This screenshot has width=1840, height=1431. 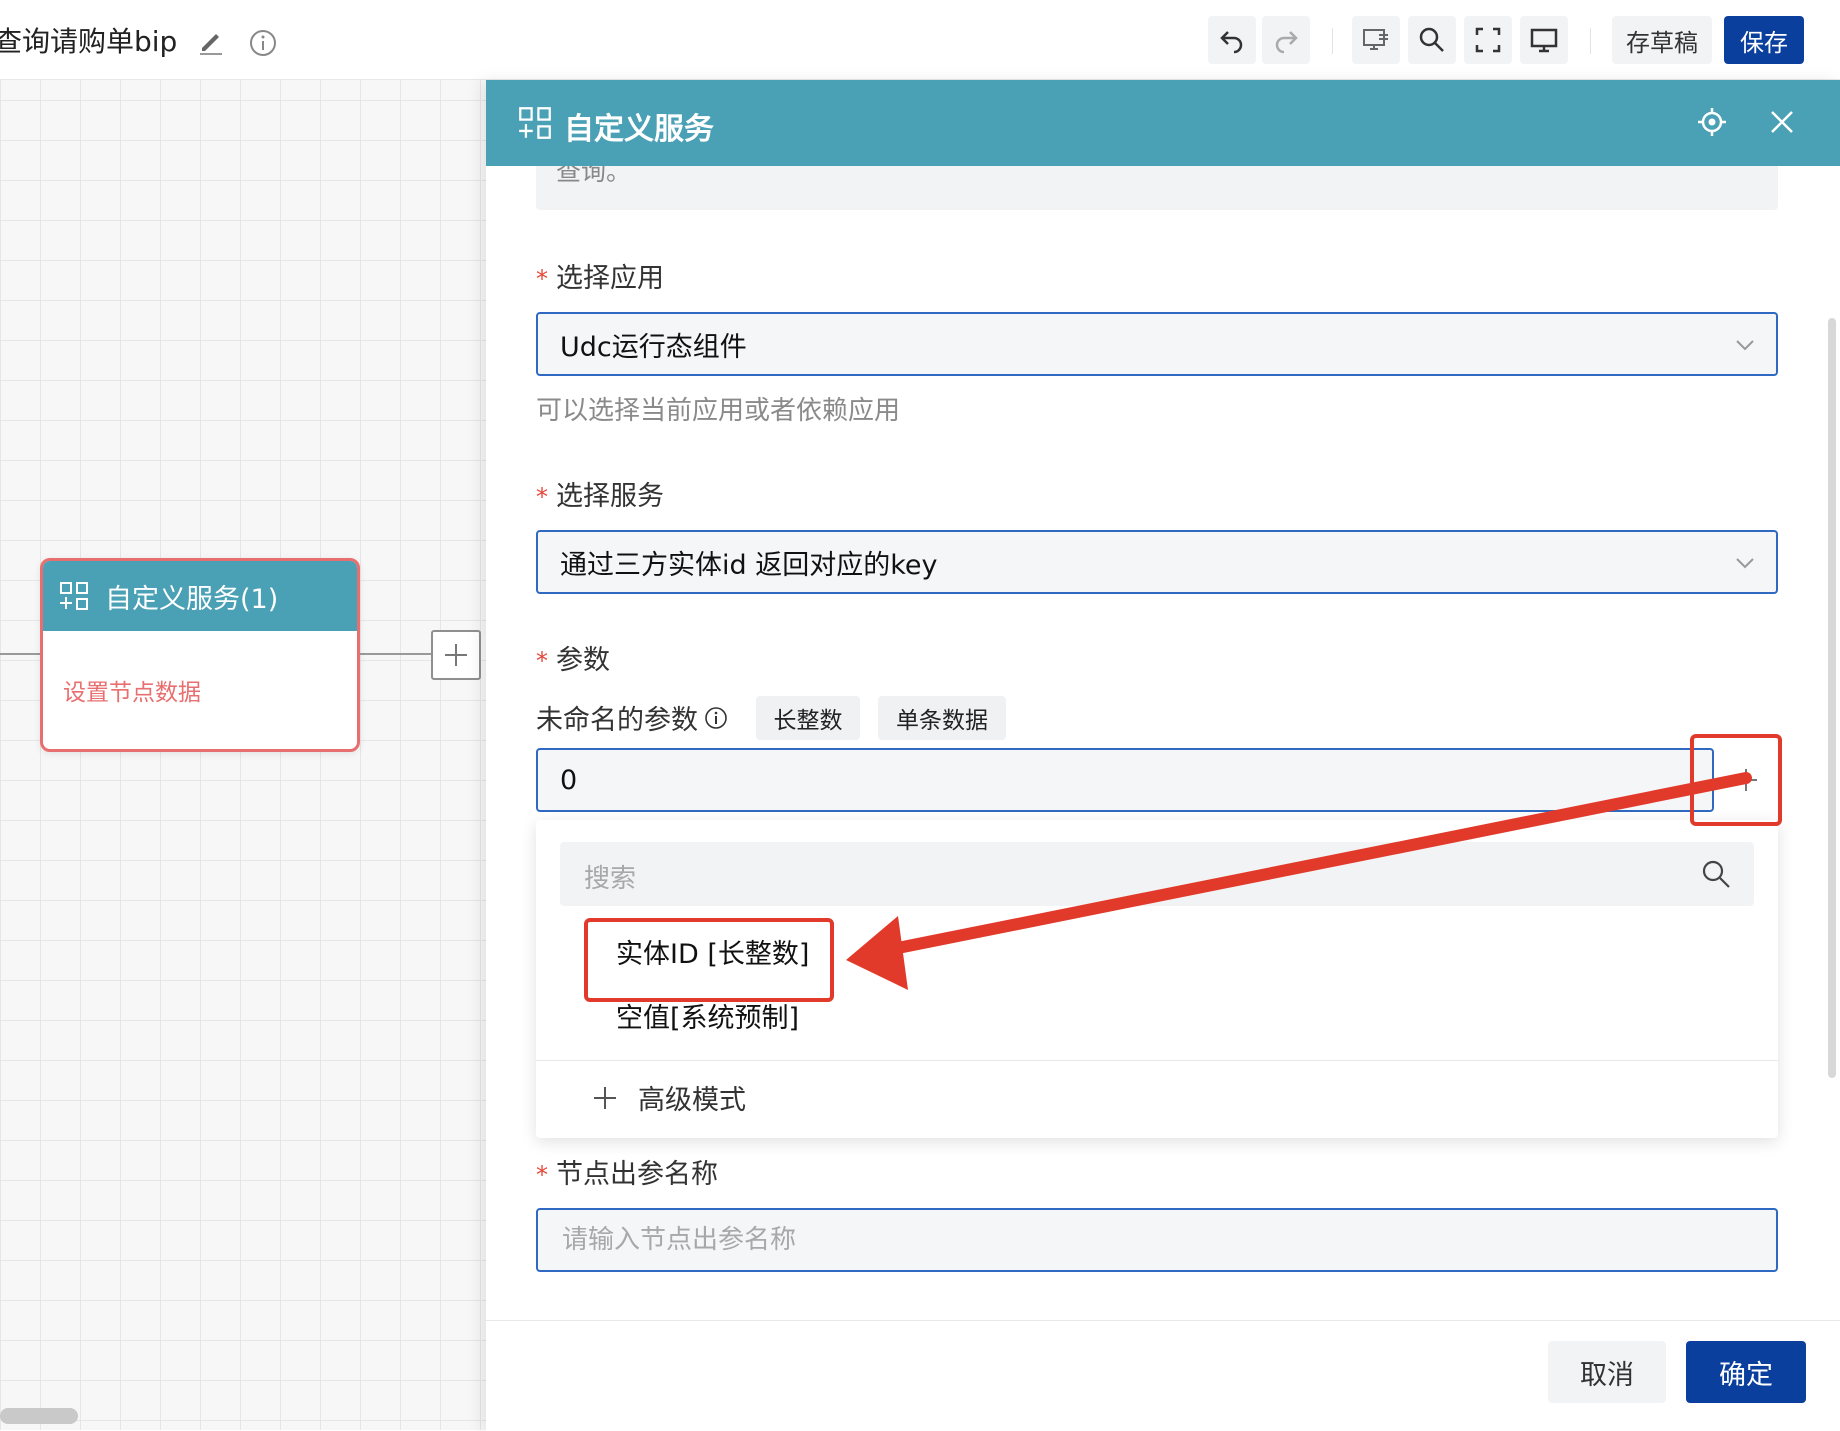 I want to click on node-title: 自定义服务(1), so click(x=192, y=599).